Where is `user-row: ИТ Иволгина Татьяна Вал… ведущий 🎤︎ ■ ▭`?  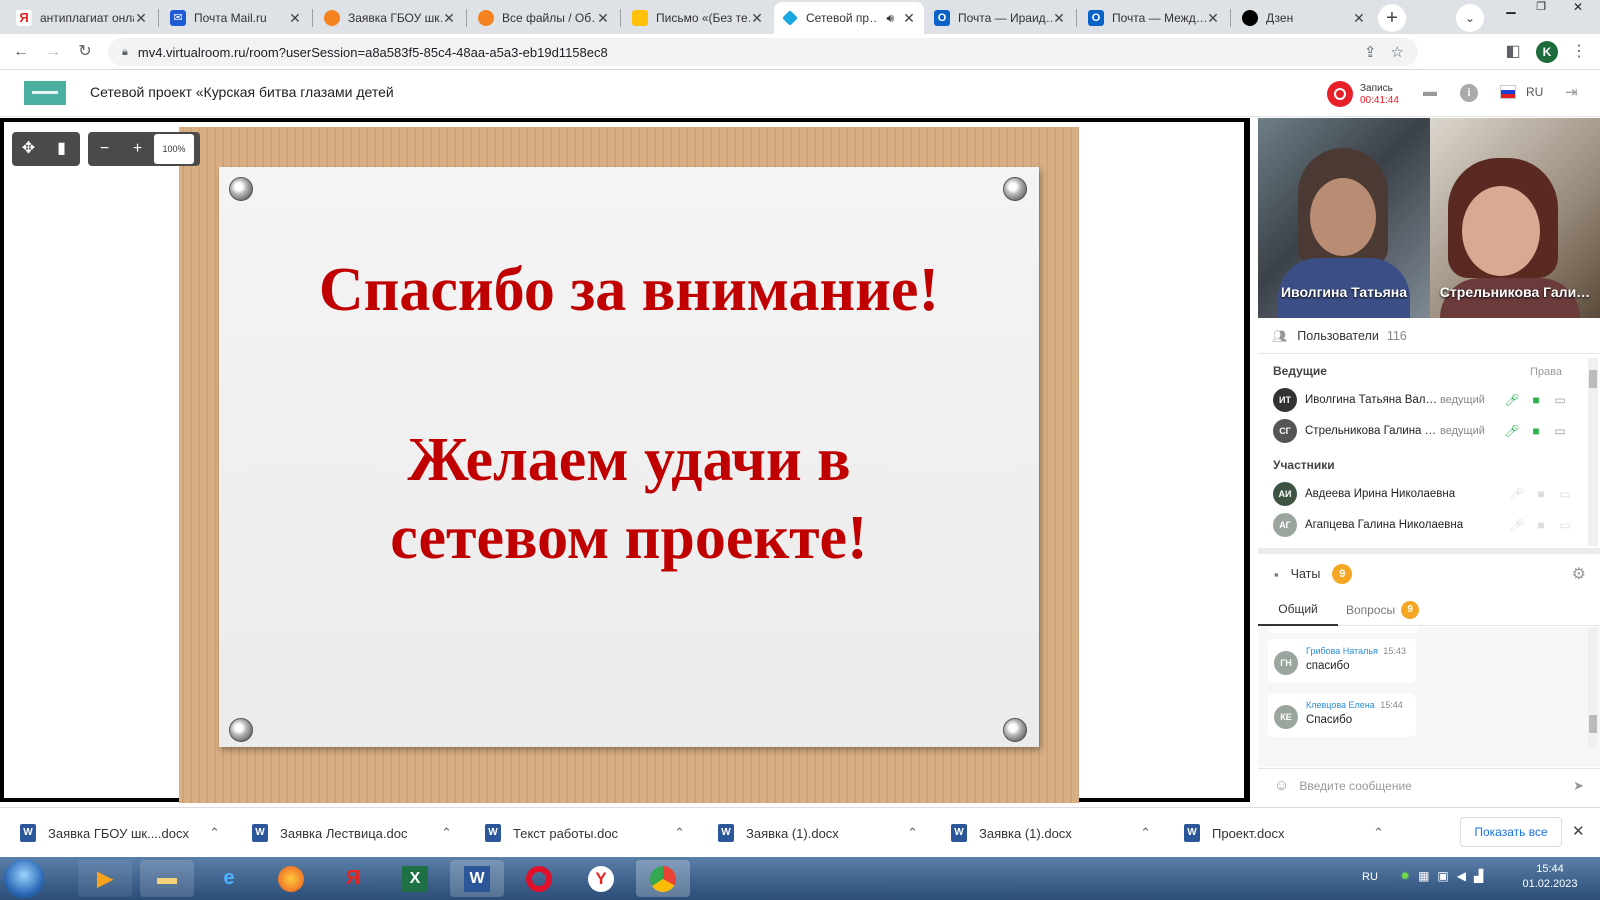
user-row: ИТ Иволгина Татьяна Вал… ведущий 🎤︎ ■ ▭ is located at coordinates (1425, 400).